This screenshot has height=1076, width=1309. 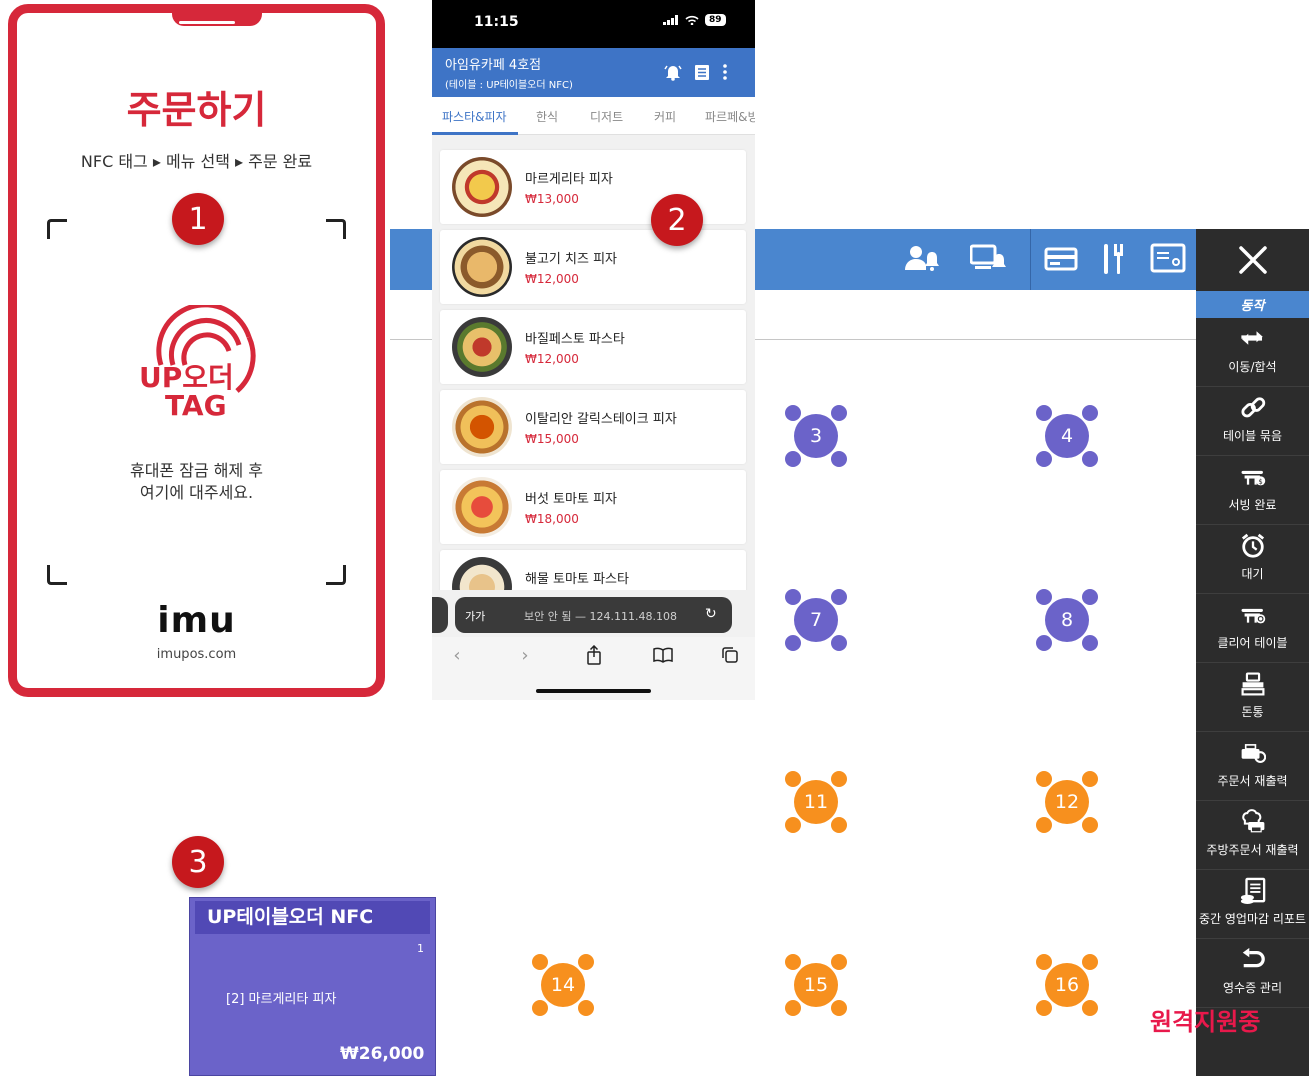 I want to click on table-number: 8, so click(x=1067, y=620).